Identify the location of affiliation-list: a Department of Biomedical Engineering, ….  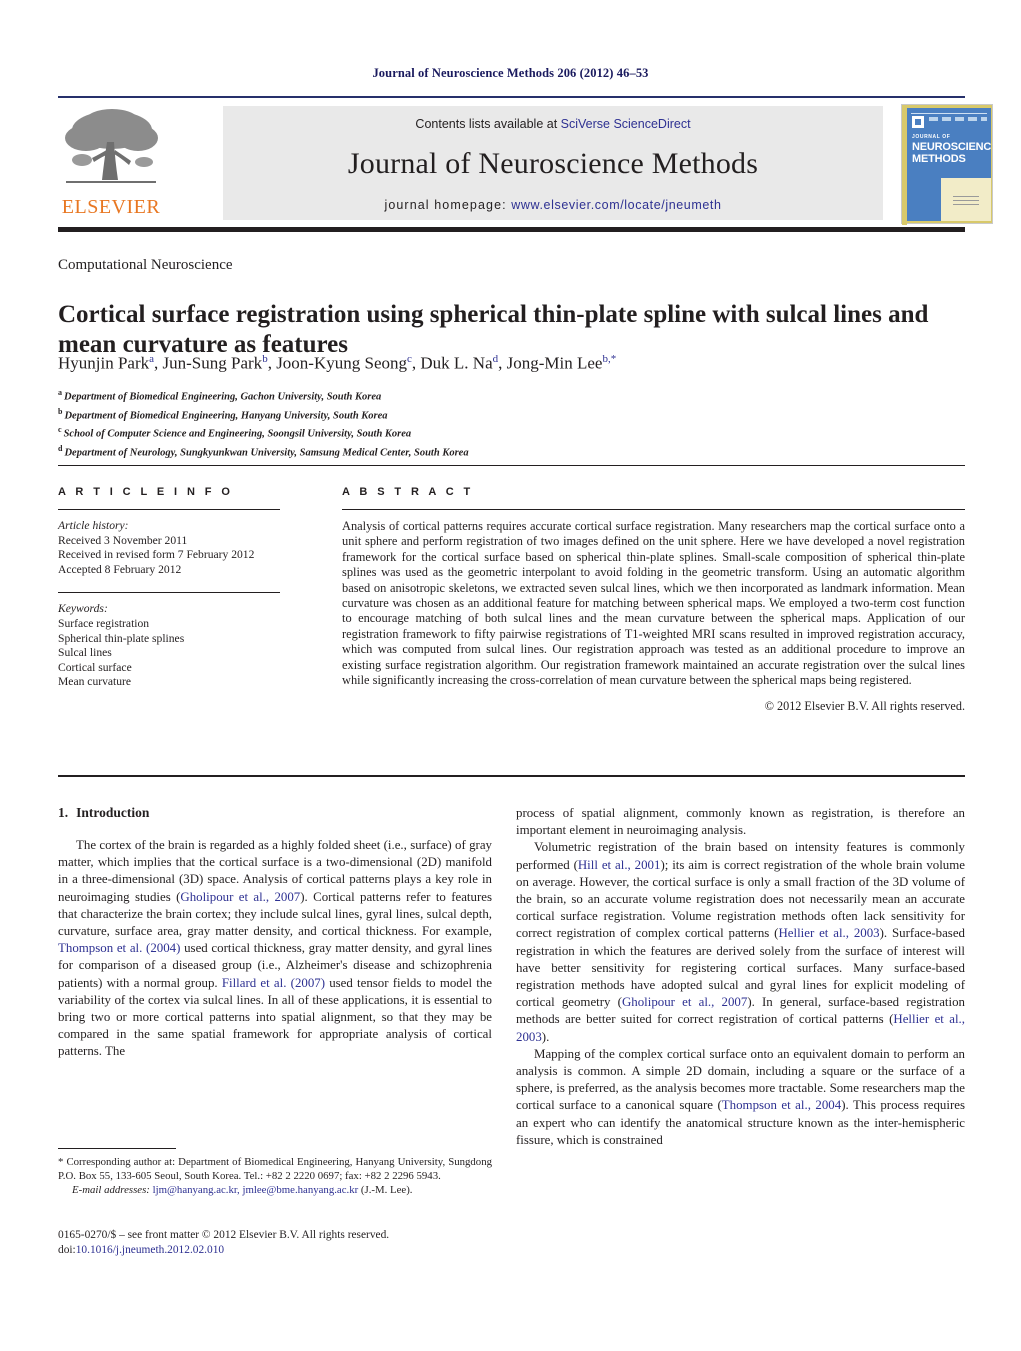
(408, 423).